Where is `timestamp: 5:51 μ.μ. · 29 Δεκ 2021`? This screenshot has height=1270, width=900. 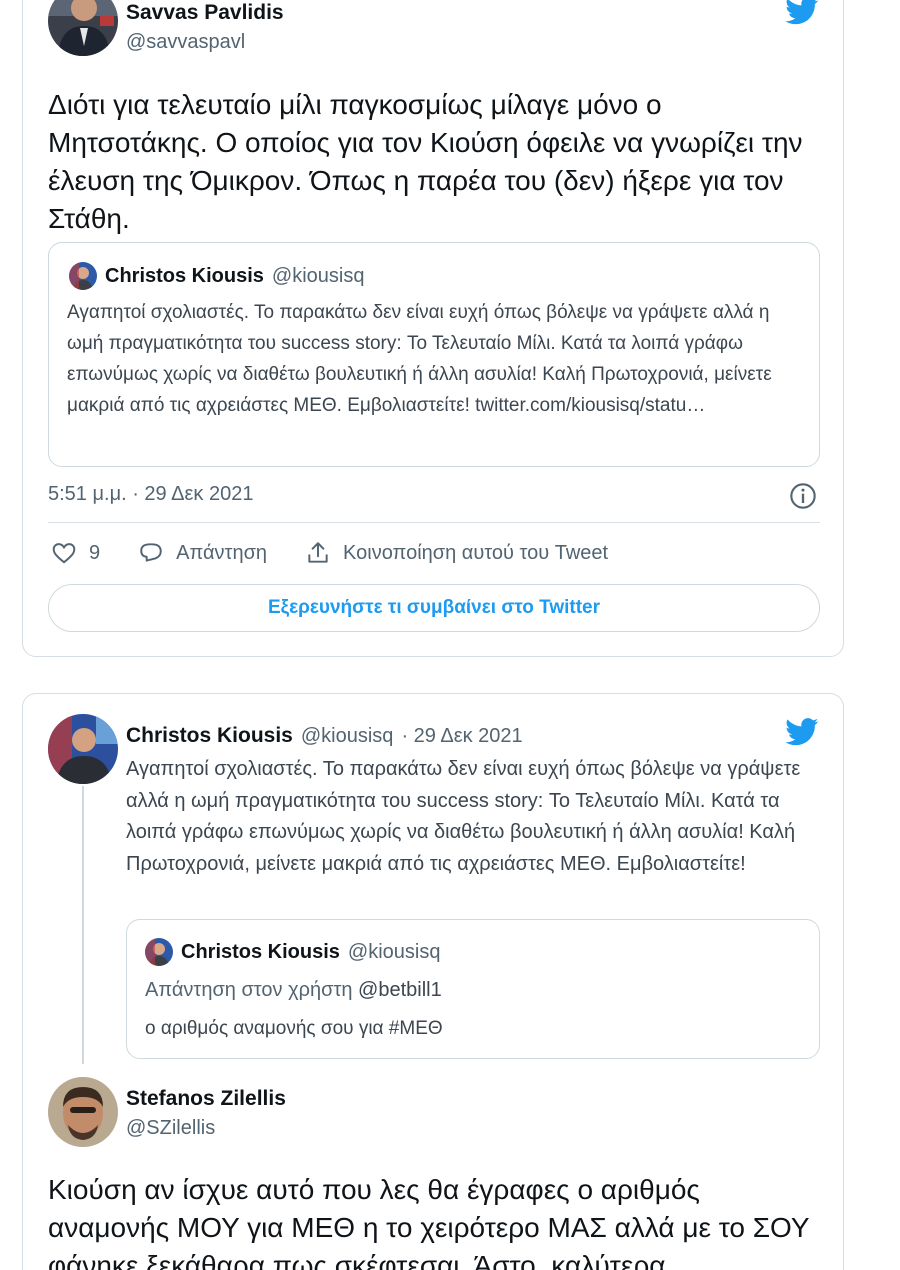
timestamp: 5:51 μ.μ. · 29 Δεκ 2021 is located at coordinates (150, 494).